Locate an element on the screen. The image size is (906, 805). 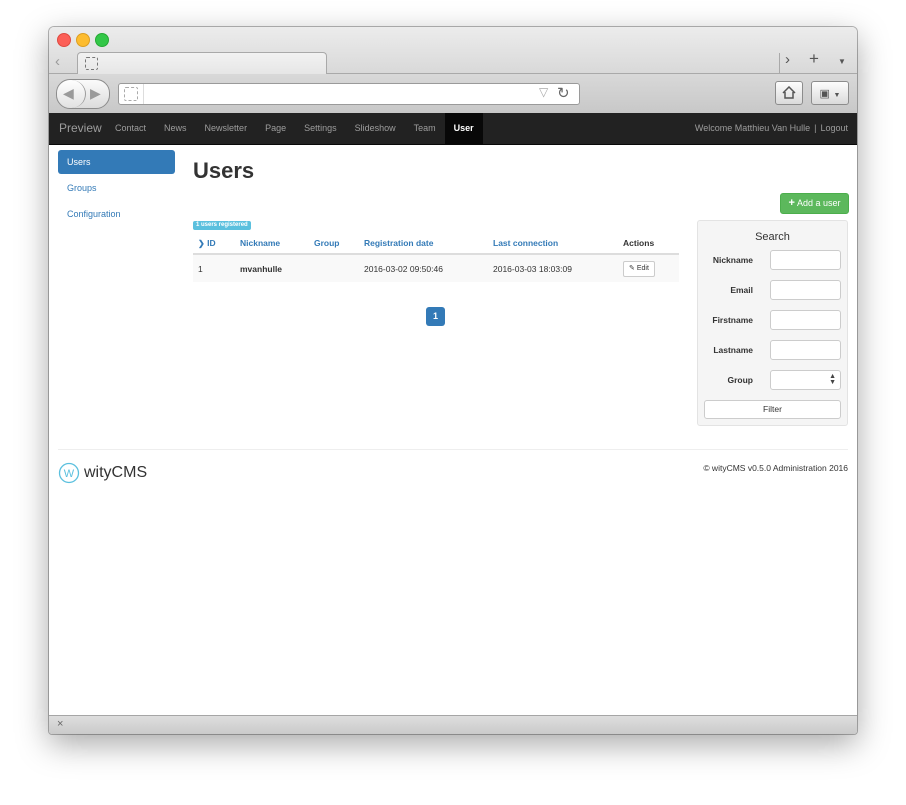
nickname-input is located at coordinates (805, 260).